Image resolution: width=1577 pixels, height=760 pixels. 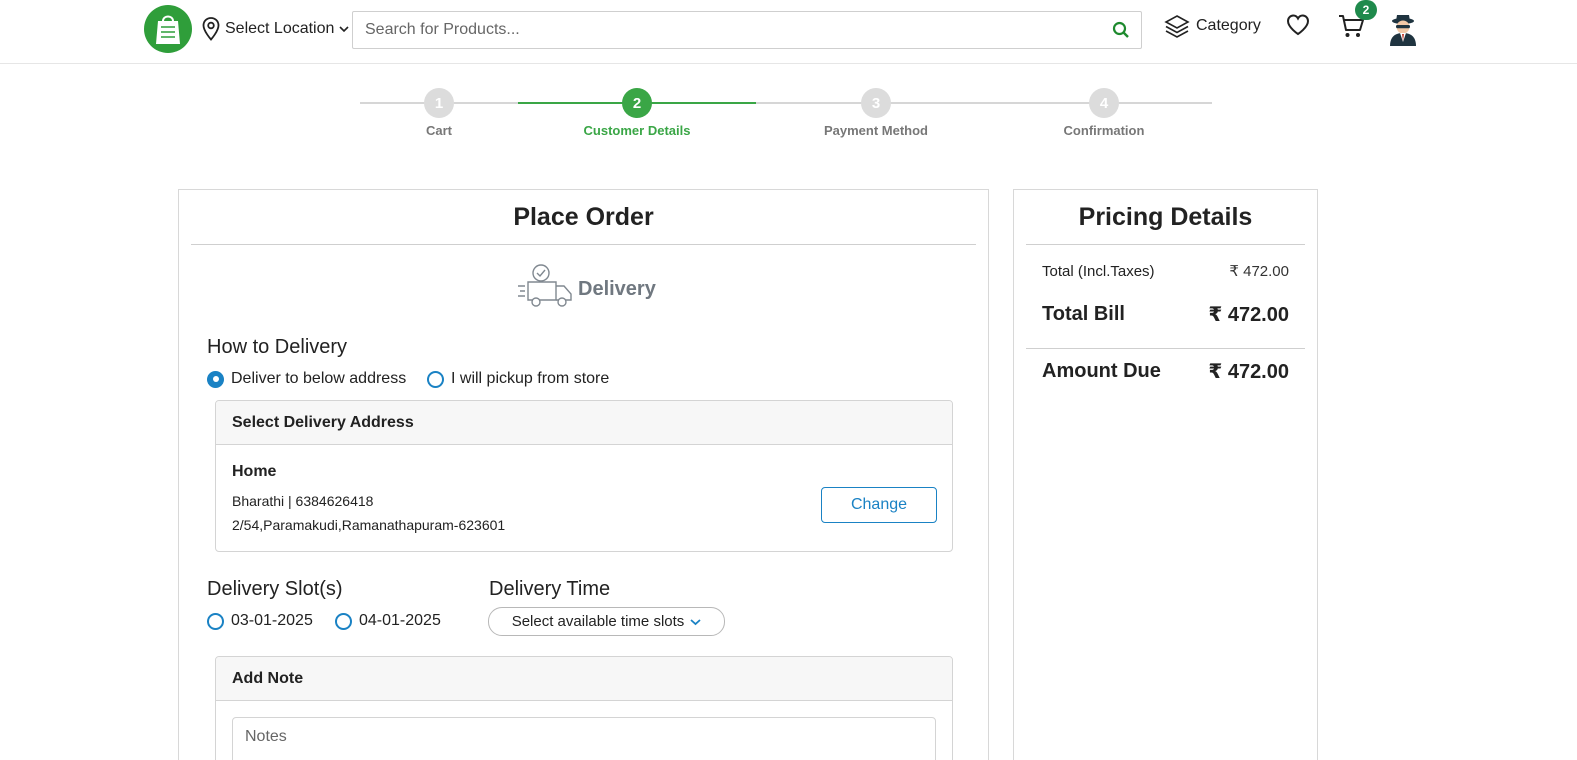 What do you see at coordinates (1366, 10) in the screenshot?
I see `cart-count-badge: 2` at bounding box center [1366, 10].